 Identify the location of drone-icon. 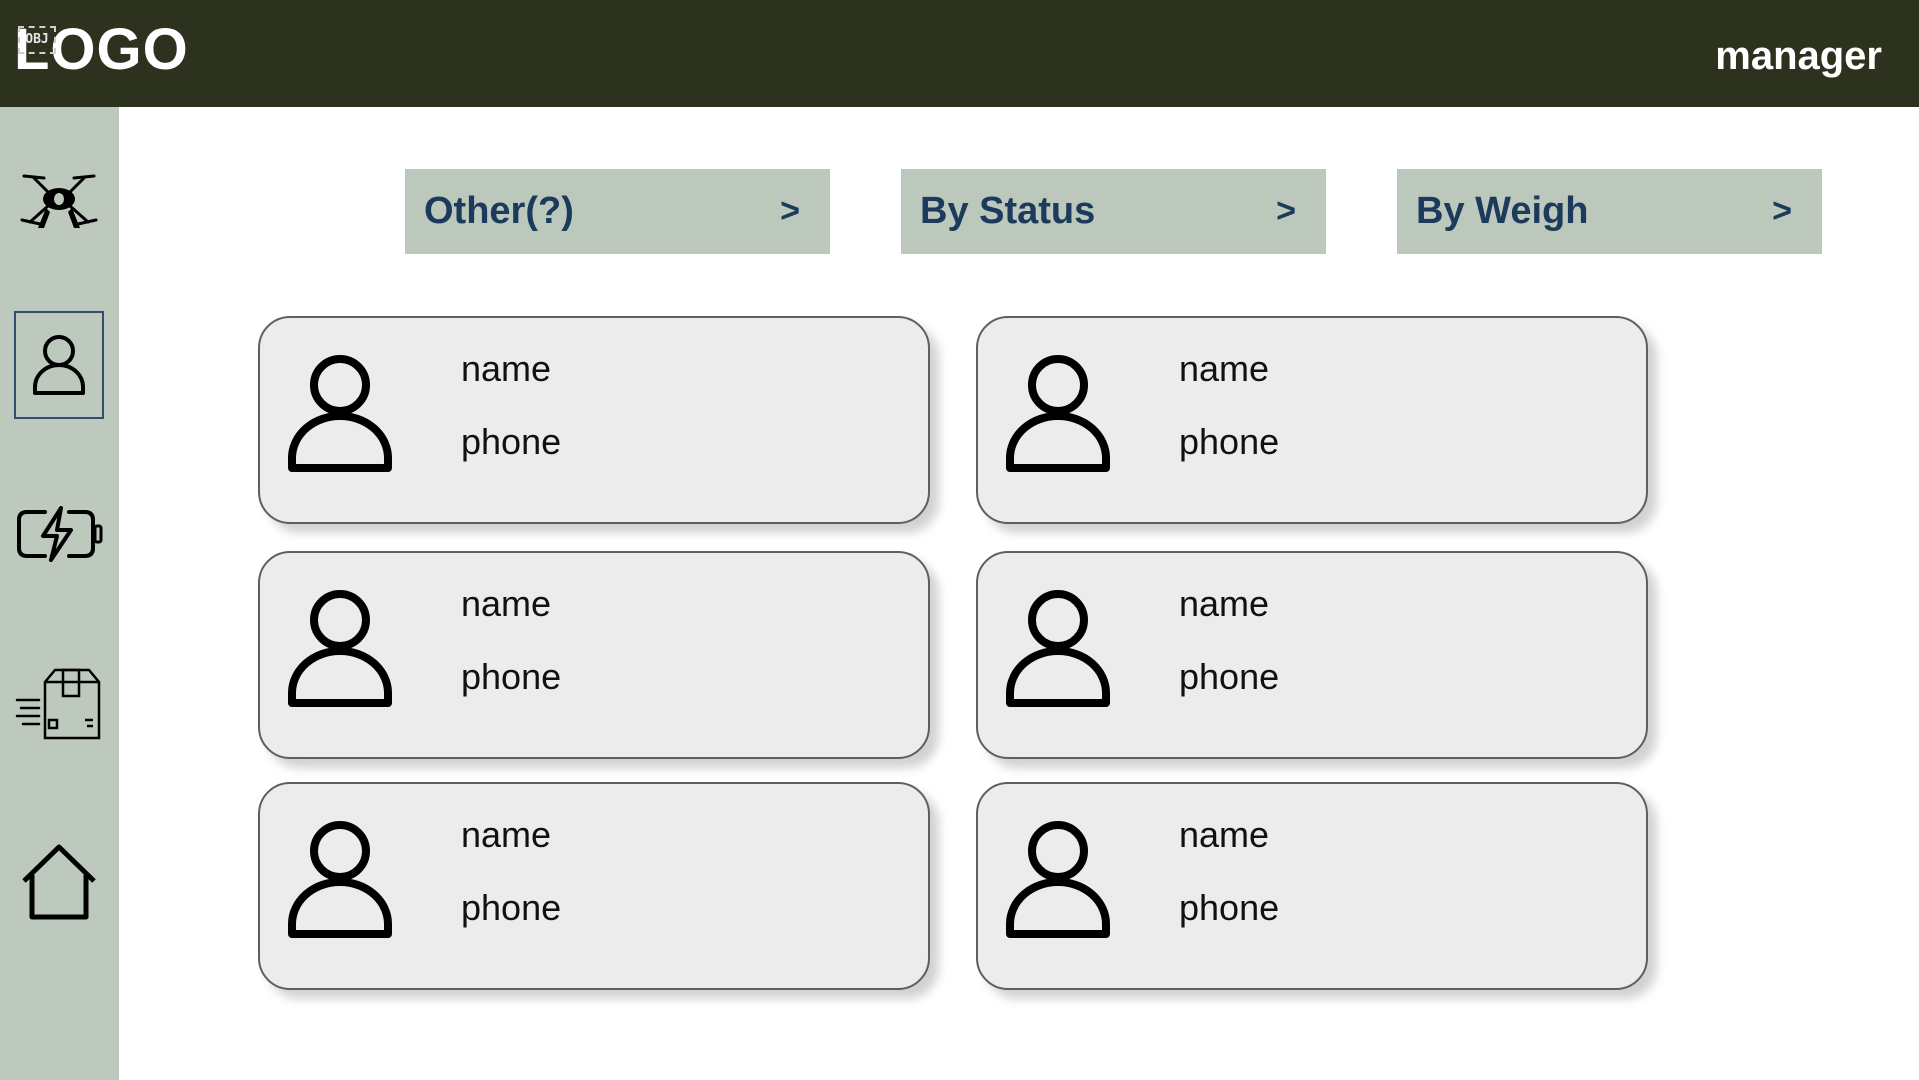
(59, 201).